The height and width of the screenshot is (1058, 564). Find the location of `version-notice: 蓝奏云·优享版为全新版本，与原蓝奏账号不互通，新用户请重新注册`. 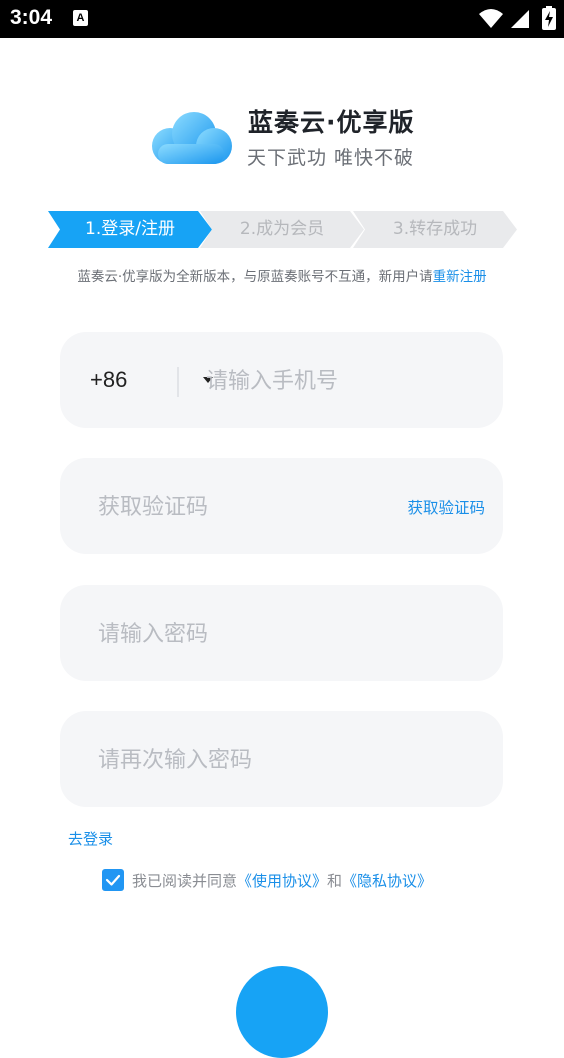

version-notice: 蓝奏云·优享版为全新版本，与原蓝奏账号不互通，新用户请重新注册 is located at coordinates (282, 275).